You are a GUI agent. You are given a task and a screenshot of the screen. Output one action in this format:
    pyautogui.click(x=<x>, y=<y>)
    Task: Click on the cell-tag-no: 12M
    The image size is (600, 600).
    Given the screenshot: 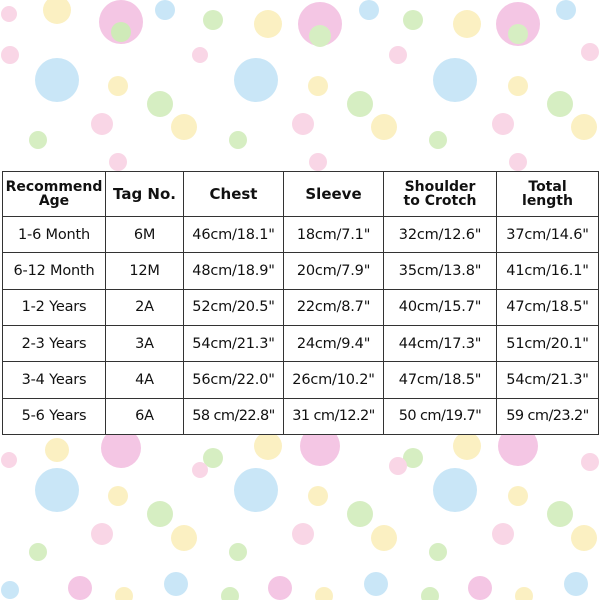 What is the action you would take?
    pyautogui.click(x=144, y=271)
    